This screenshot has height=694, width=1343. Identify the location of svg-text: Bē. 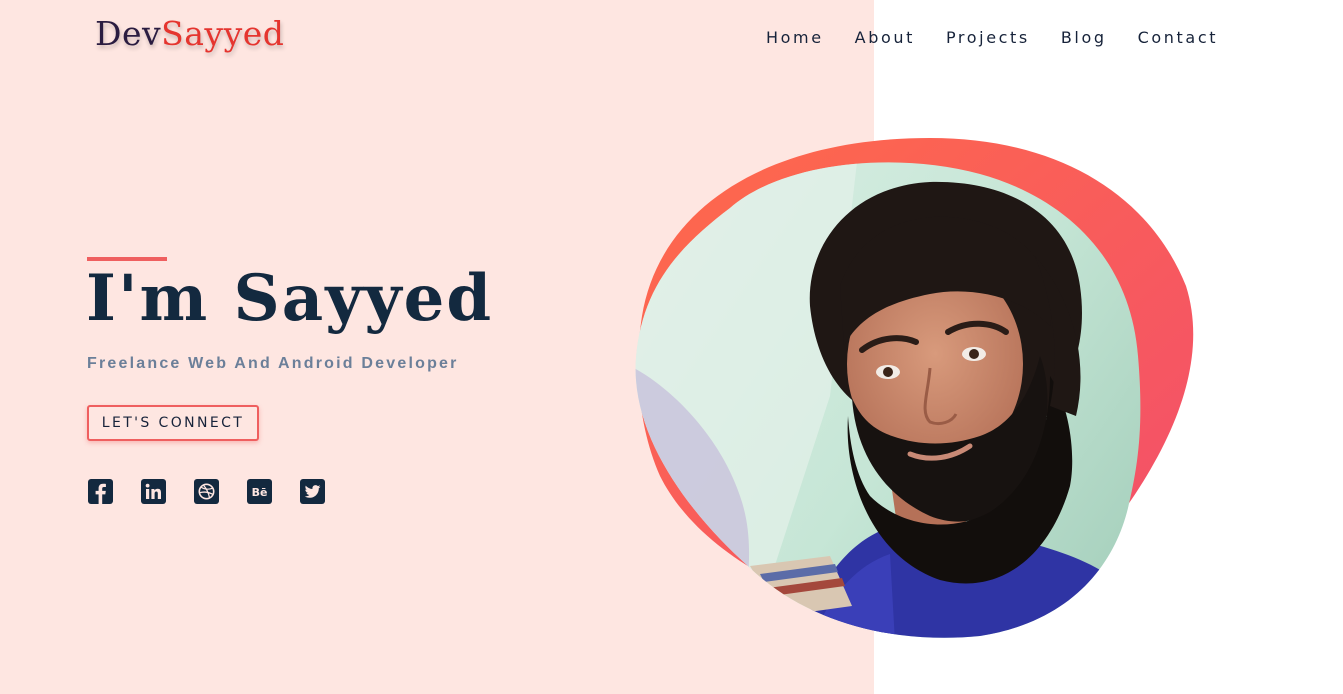
(260, 492).